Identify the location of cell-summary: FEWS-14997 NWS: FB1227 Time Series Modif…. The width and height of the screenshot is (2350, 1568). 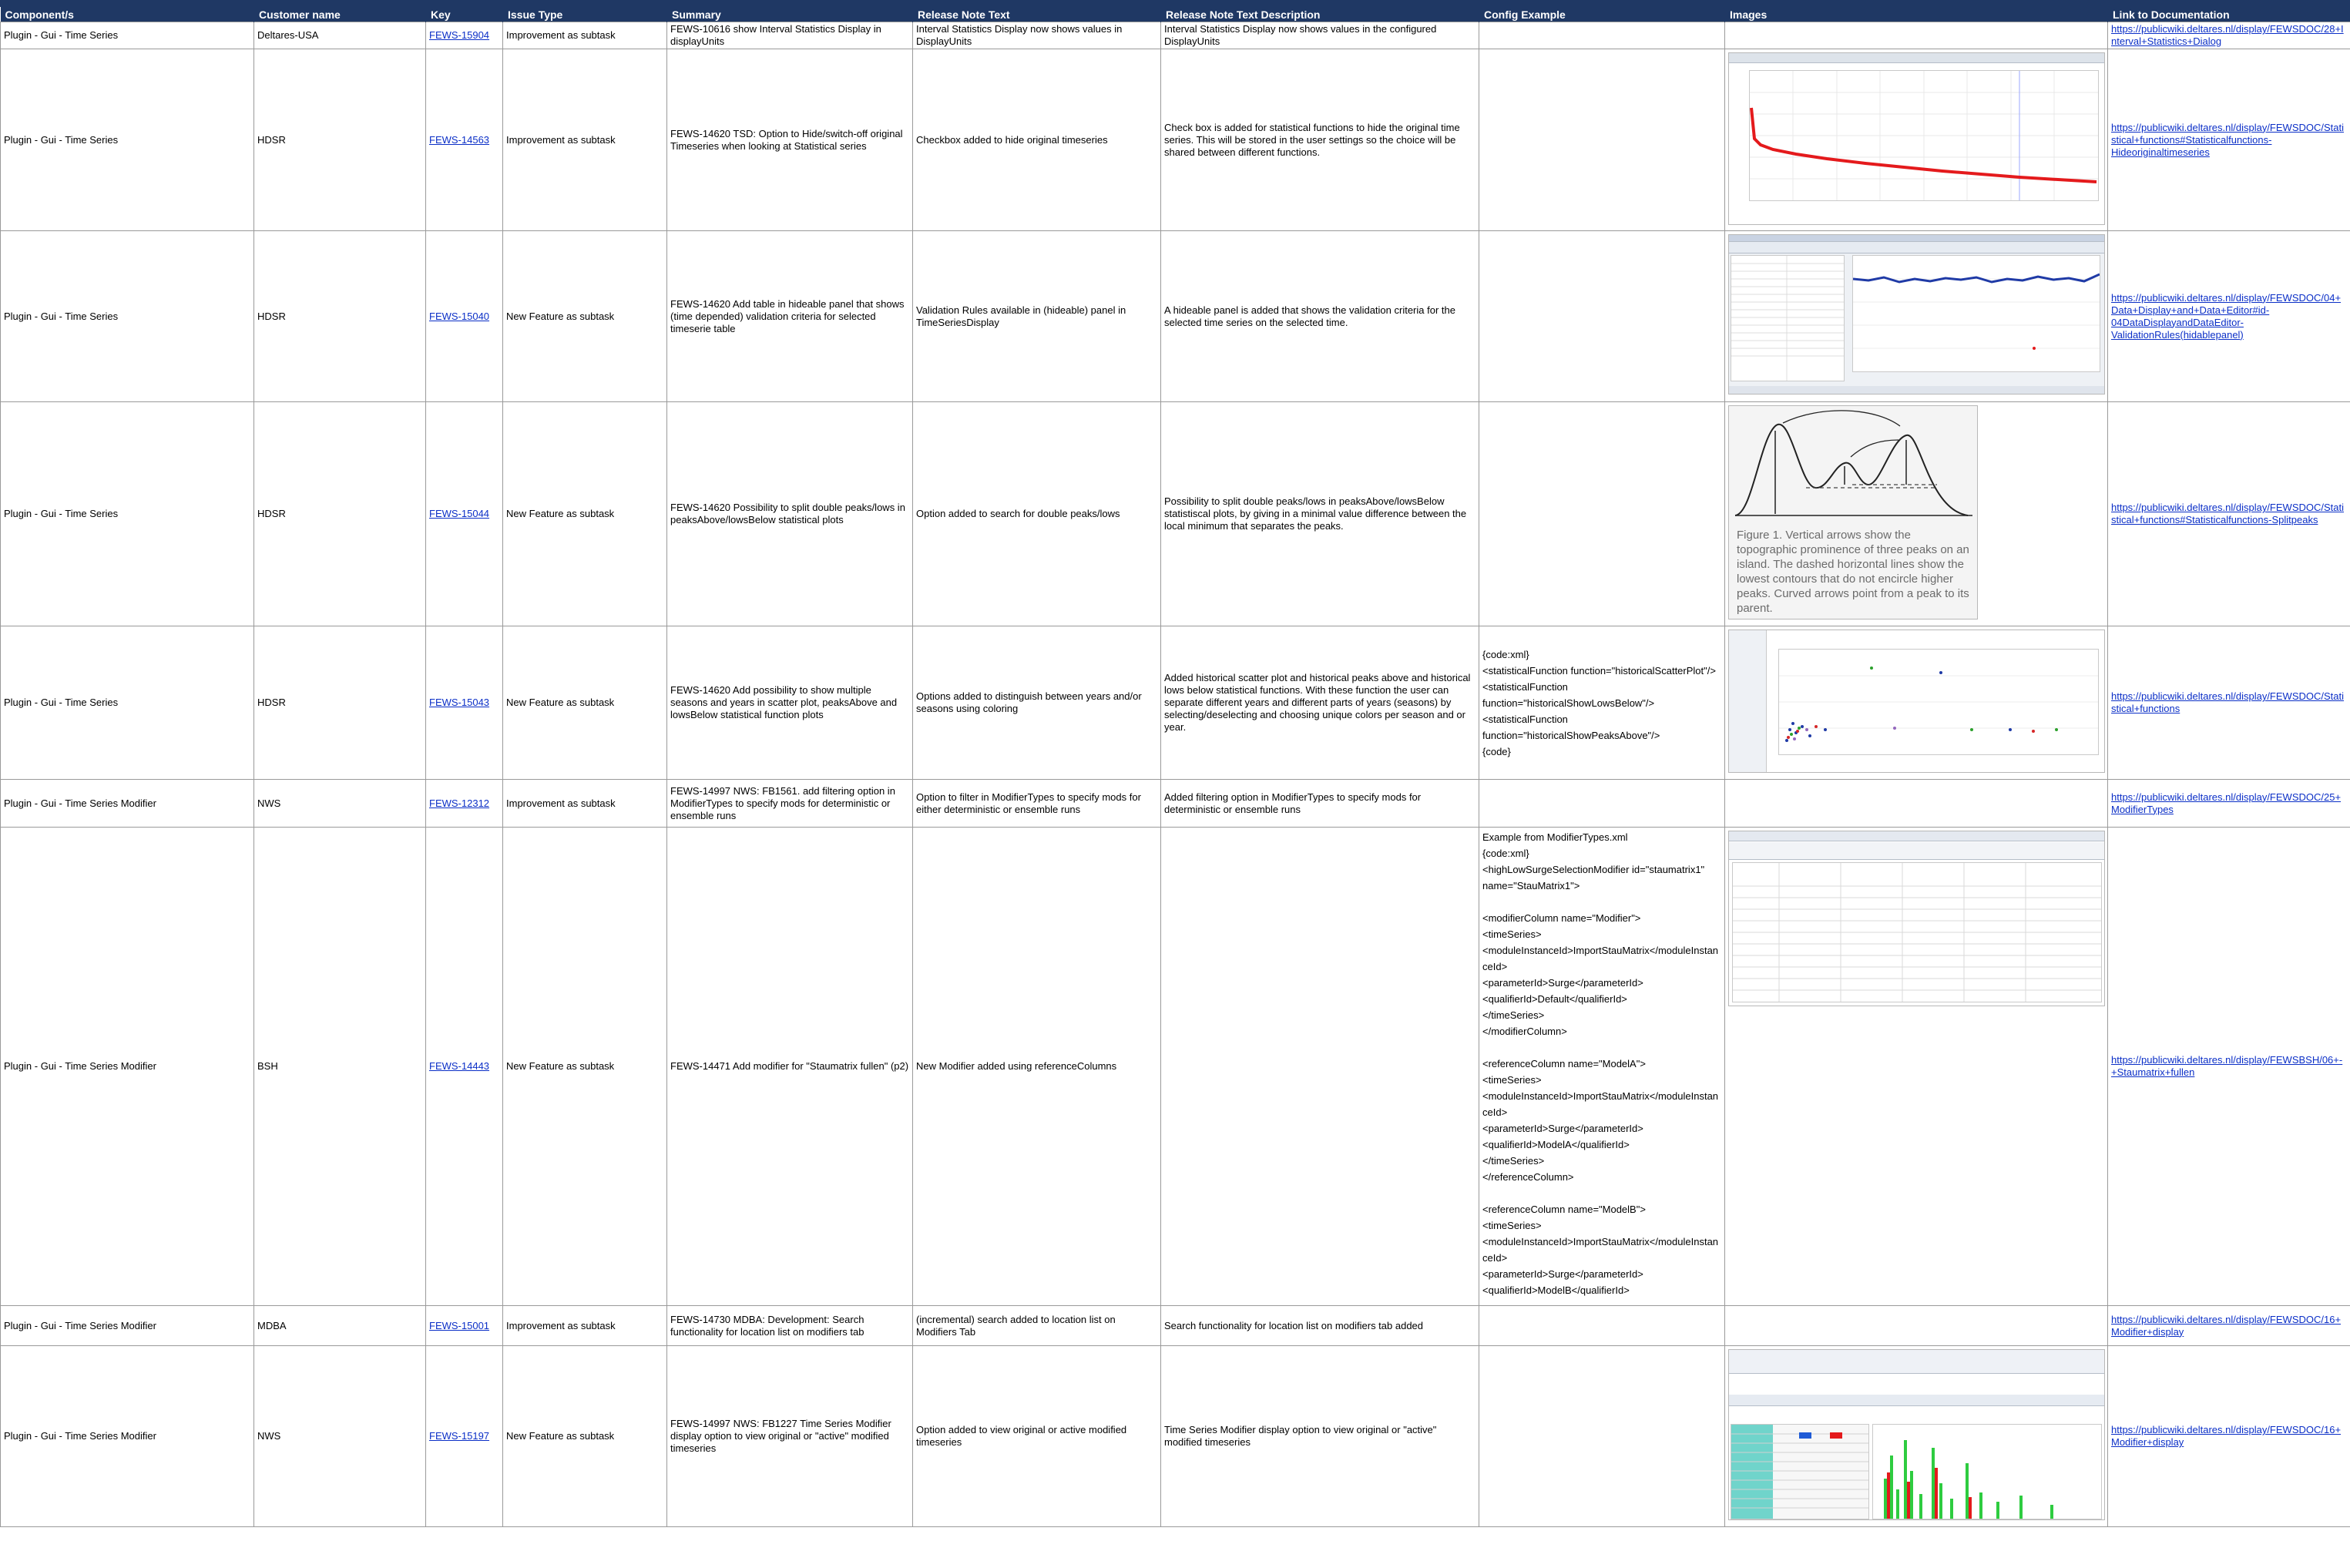
(789, 1436).